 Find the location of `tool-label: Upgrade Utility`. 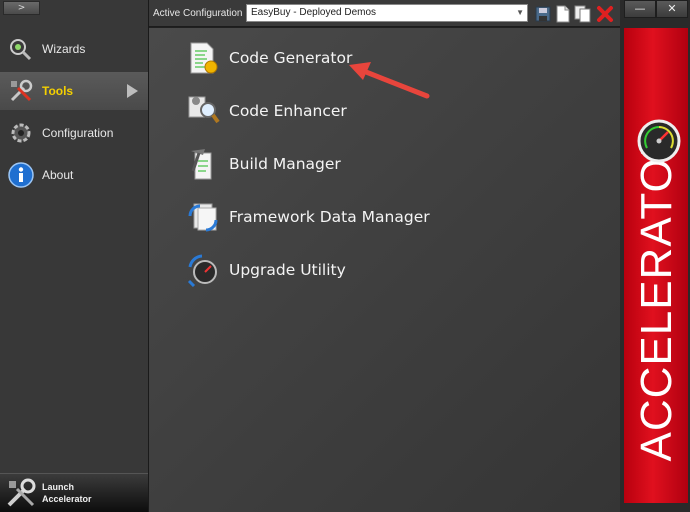

tool-label: Upgrade Utility is located at coordinates (287, 270).